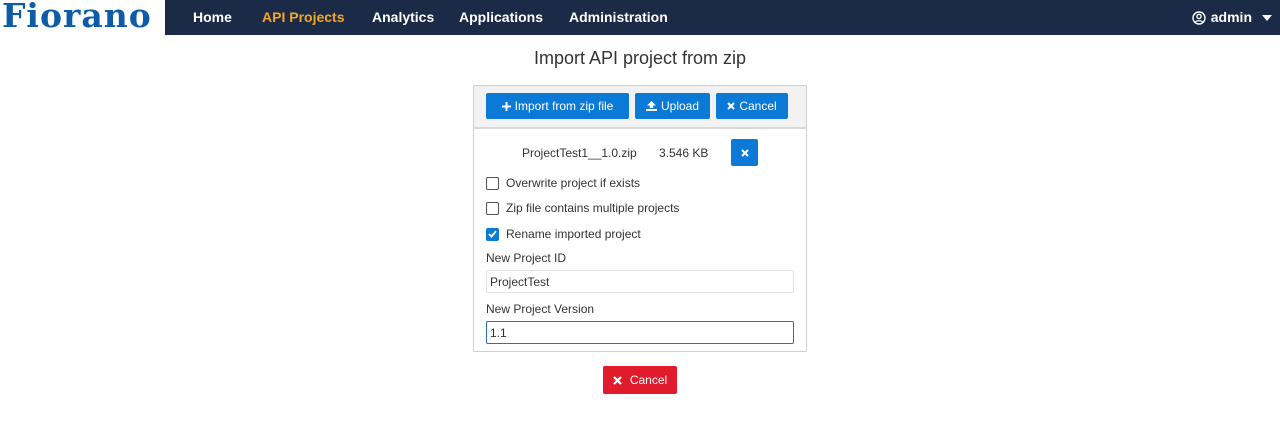  I want to click on project-id-input, so click(640, 281).